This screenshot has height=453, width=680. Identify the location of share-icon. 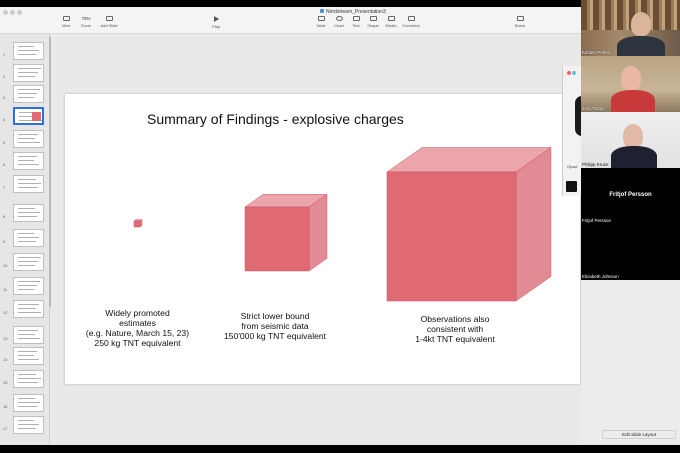
(520, 18).